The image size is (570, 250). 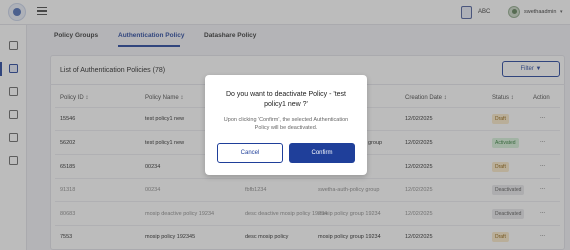 What do you see at coordinates (250, 153) in the screenshot?
I see `cancel-button: Cancel` at bounding box center [250, 153].